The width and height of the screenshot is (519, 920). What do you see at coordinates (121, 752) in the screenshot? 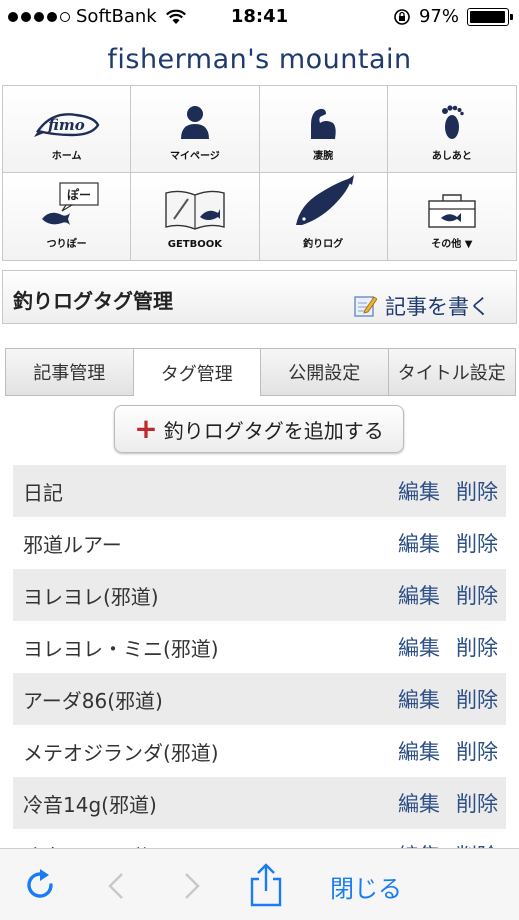
I see `tag-name: メテオジランダ(邪道)` at bounding box center [121, 752].